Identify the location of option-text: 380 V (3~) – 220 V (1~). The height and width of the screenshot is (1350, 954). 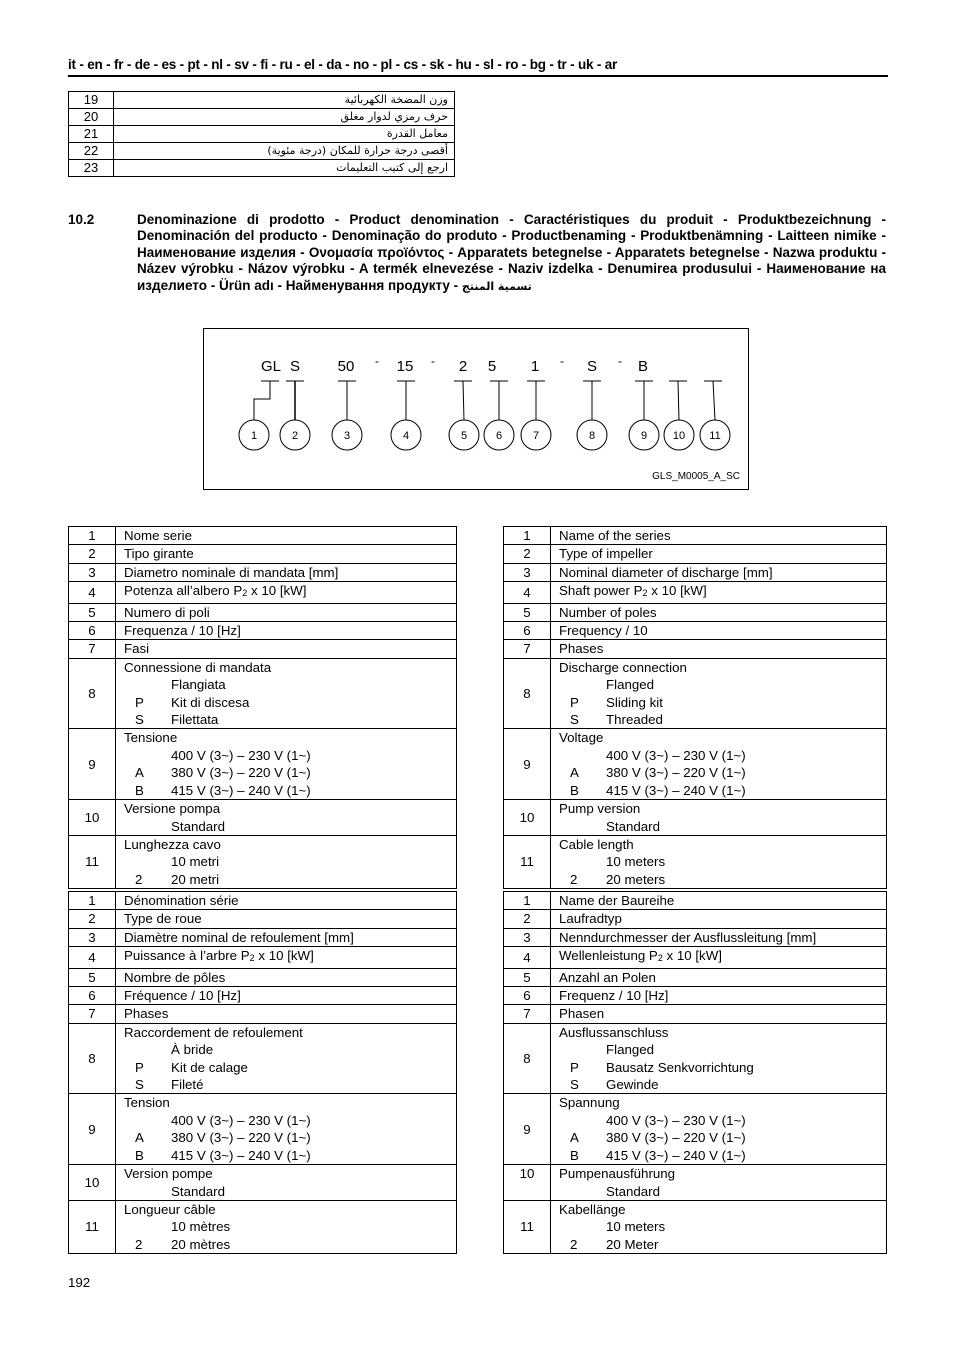
(676, 1138).